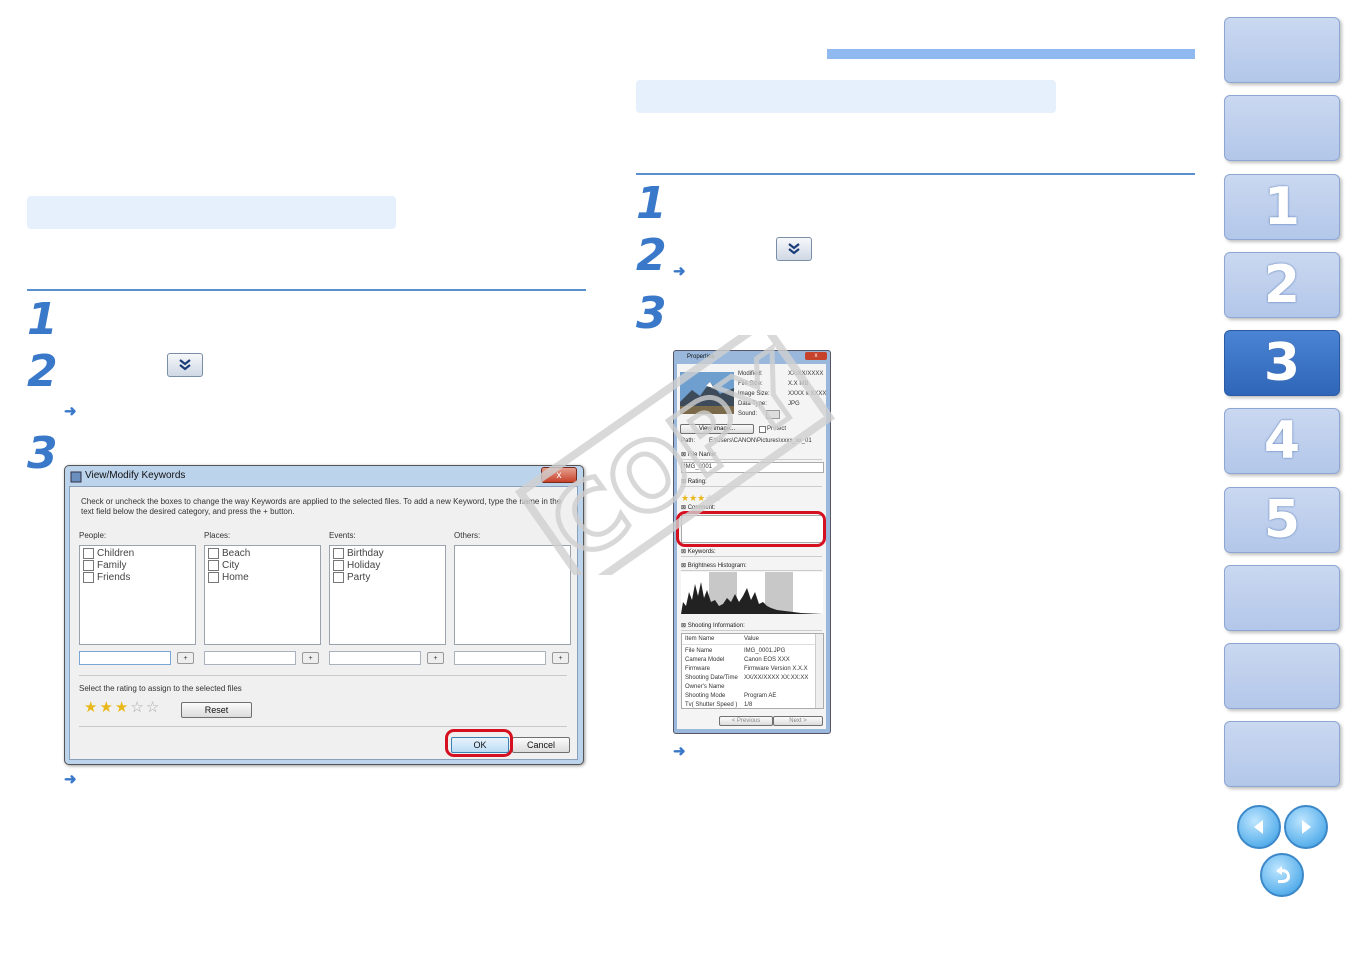  Describe the element at coordinates (137, 595) in the screenshot. I see `people-list: Children Family Friends` at that location.